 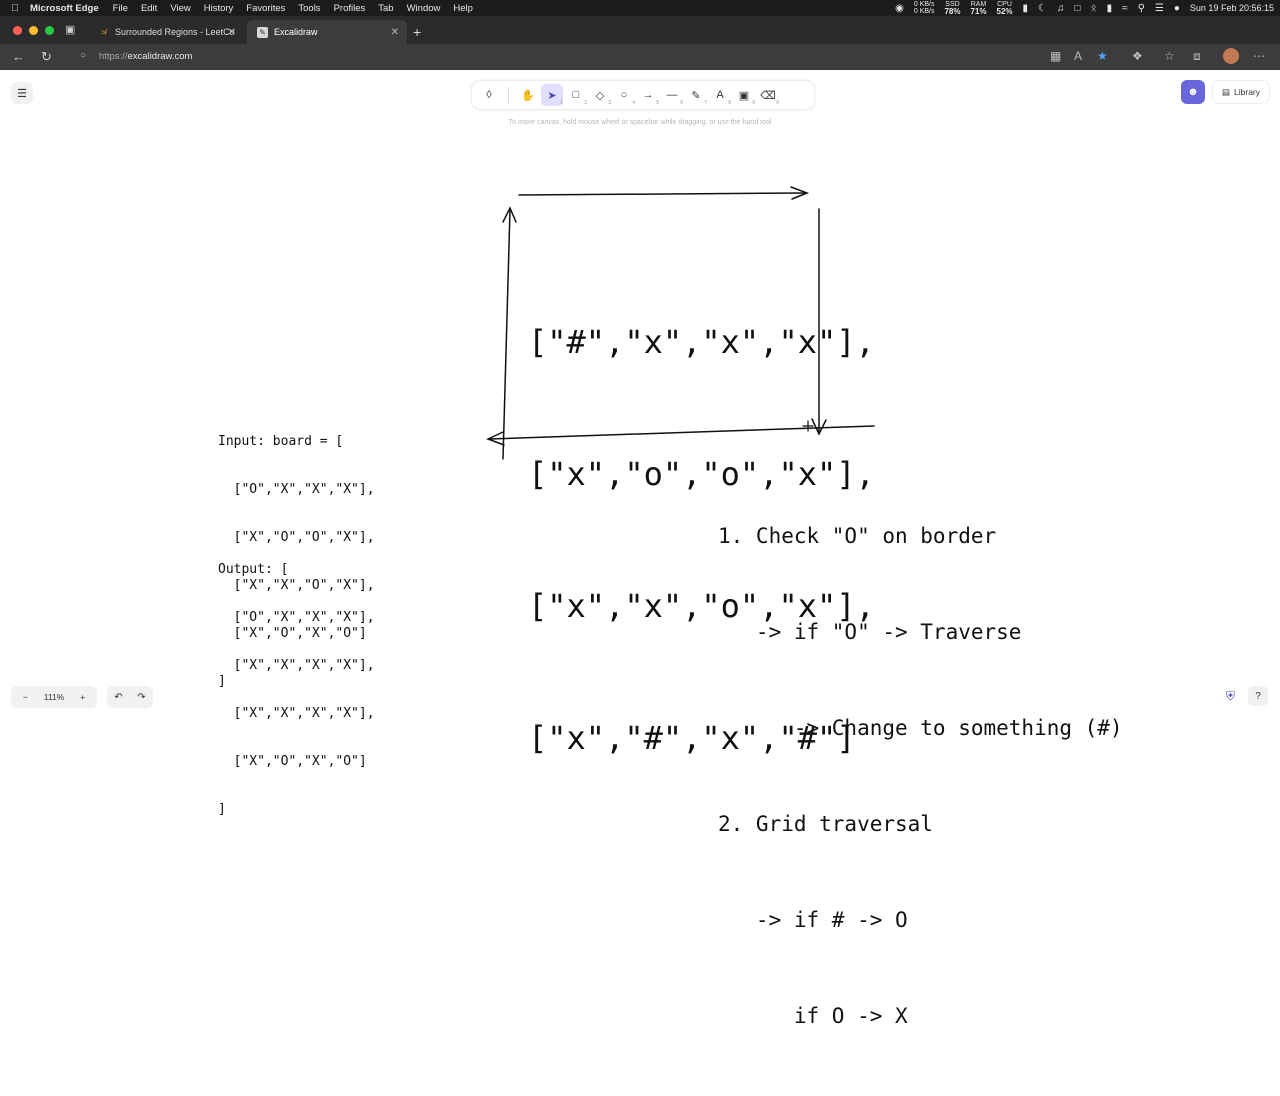 I want to click on menu-view: View, so click(x=180, y=8).